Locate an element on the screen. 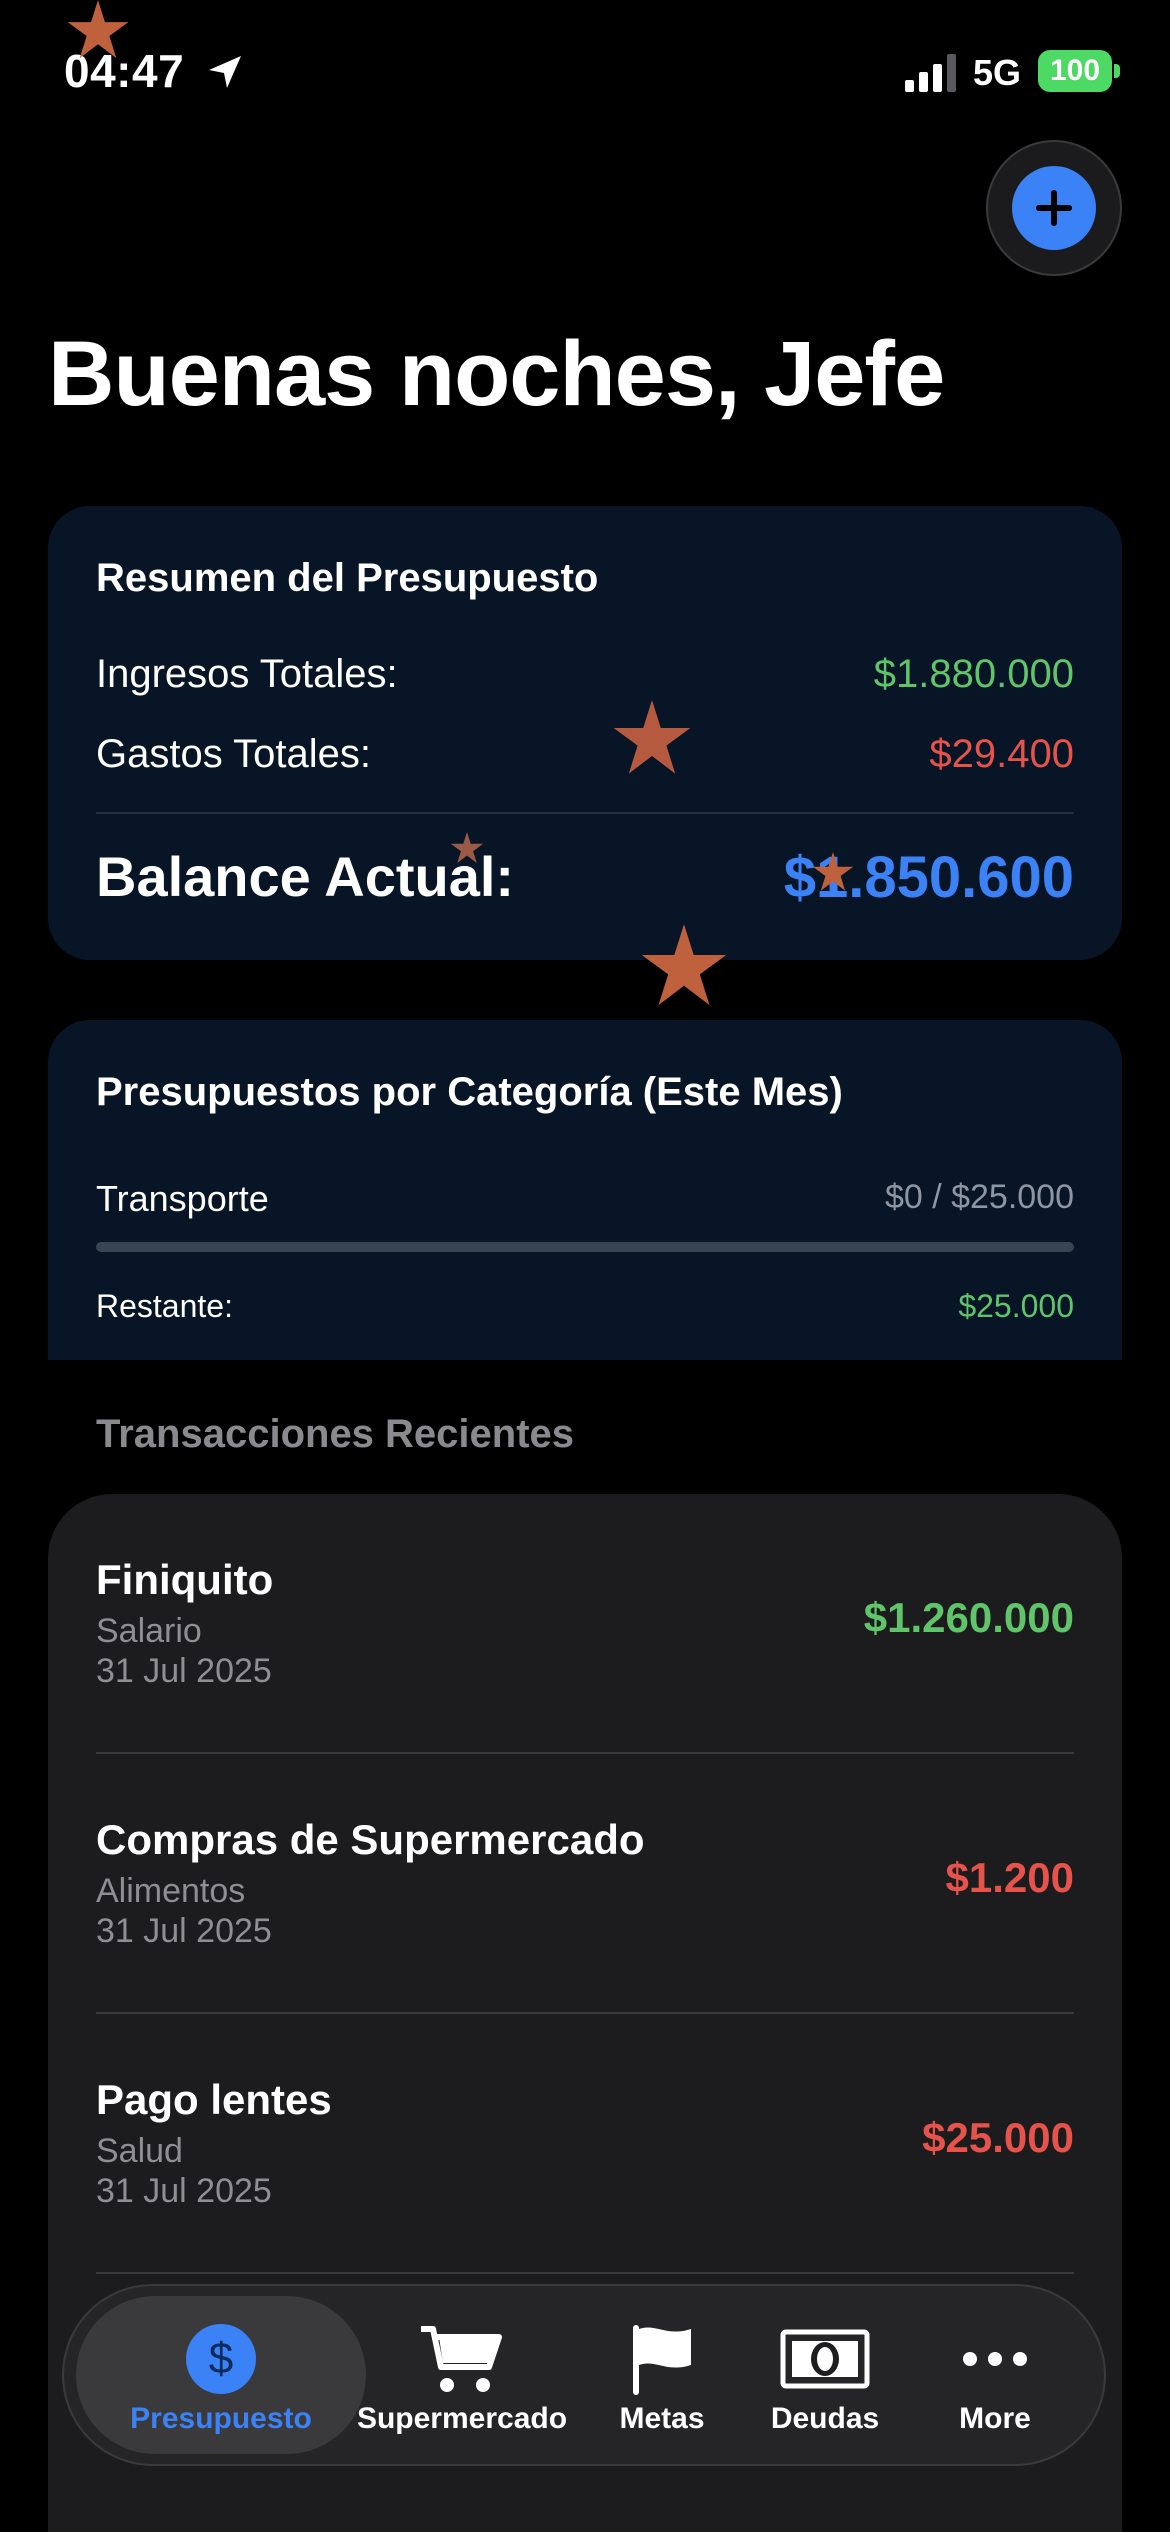 The width and height of the screenshot is (1170, 2532). banknote-icon is located at coordinates (825, 2359).